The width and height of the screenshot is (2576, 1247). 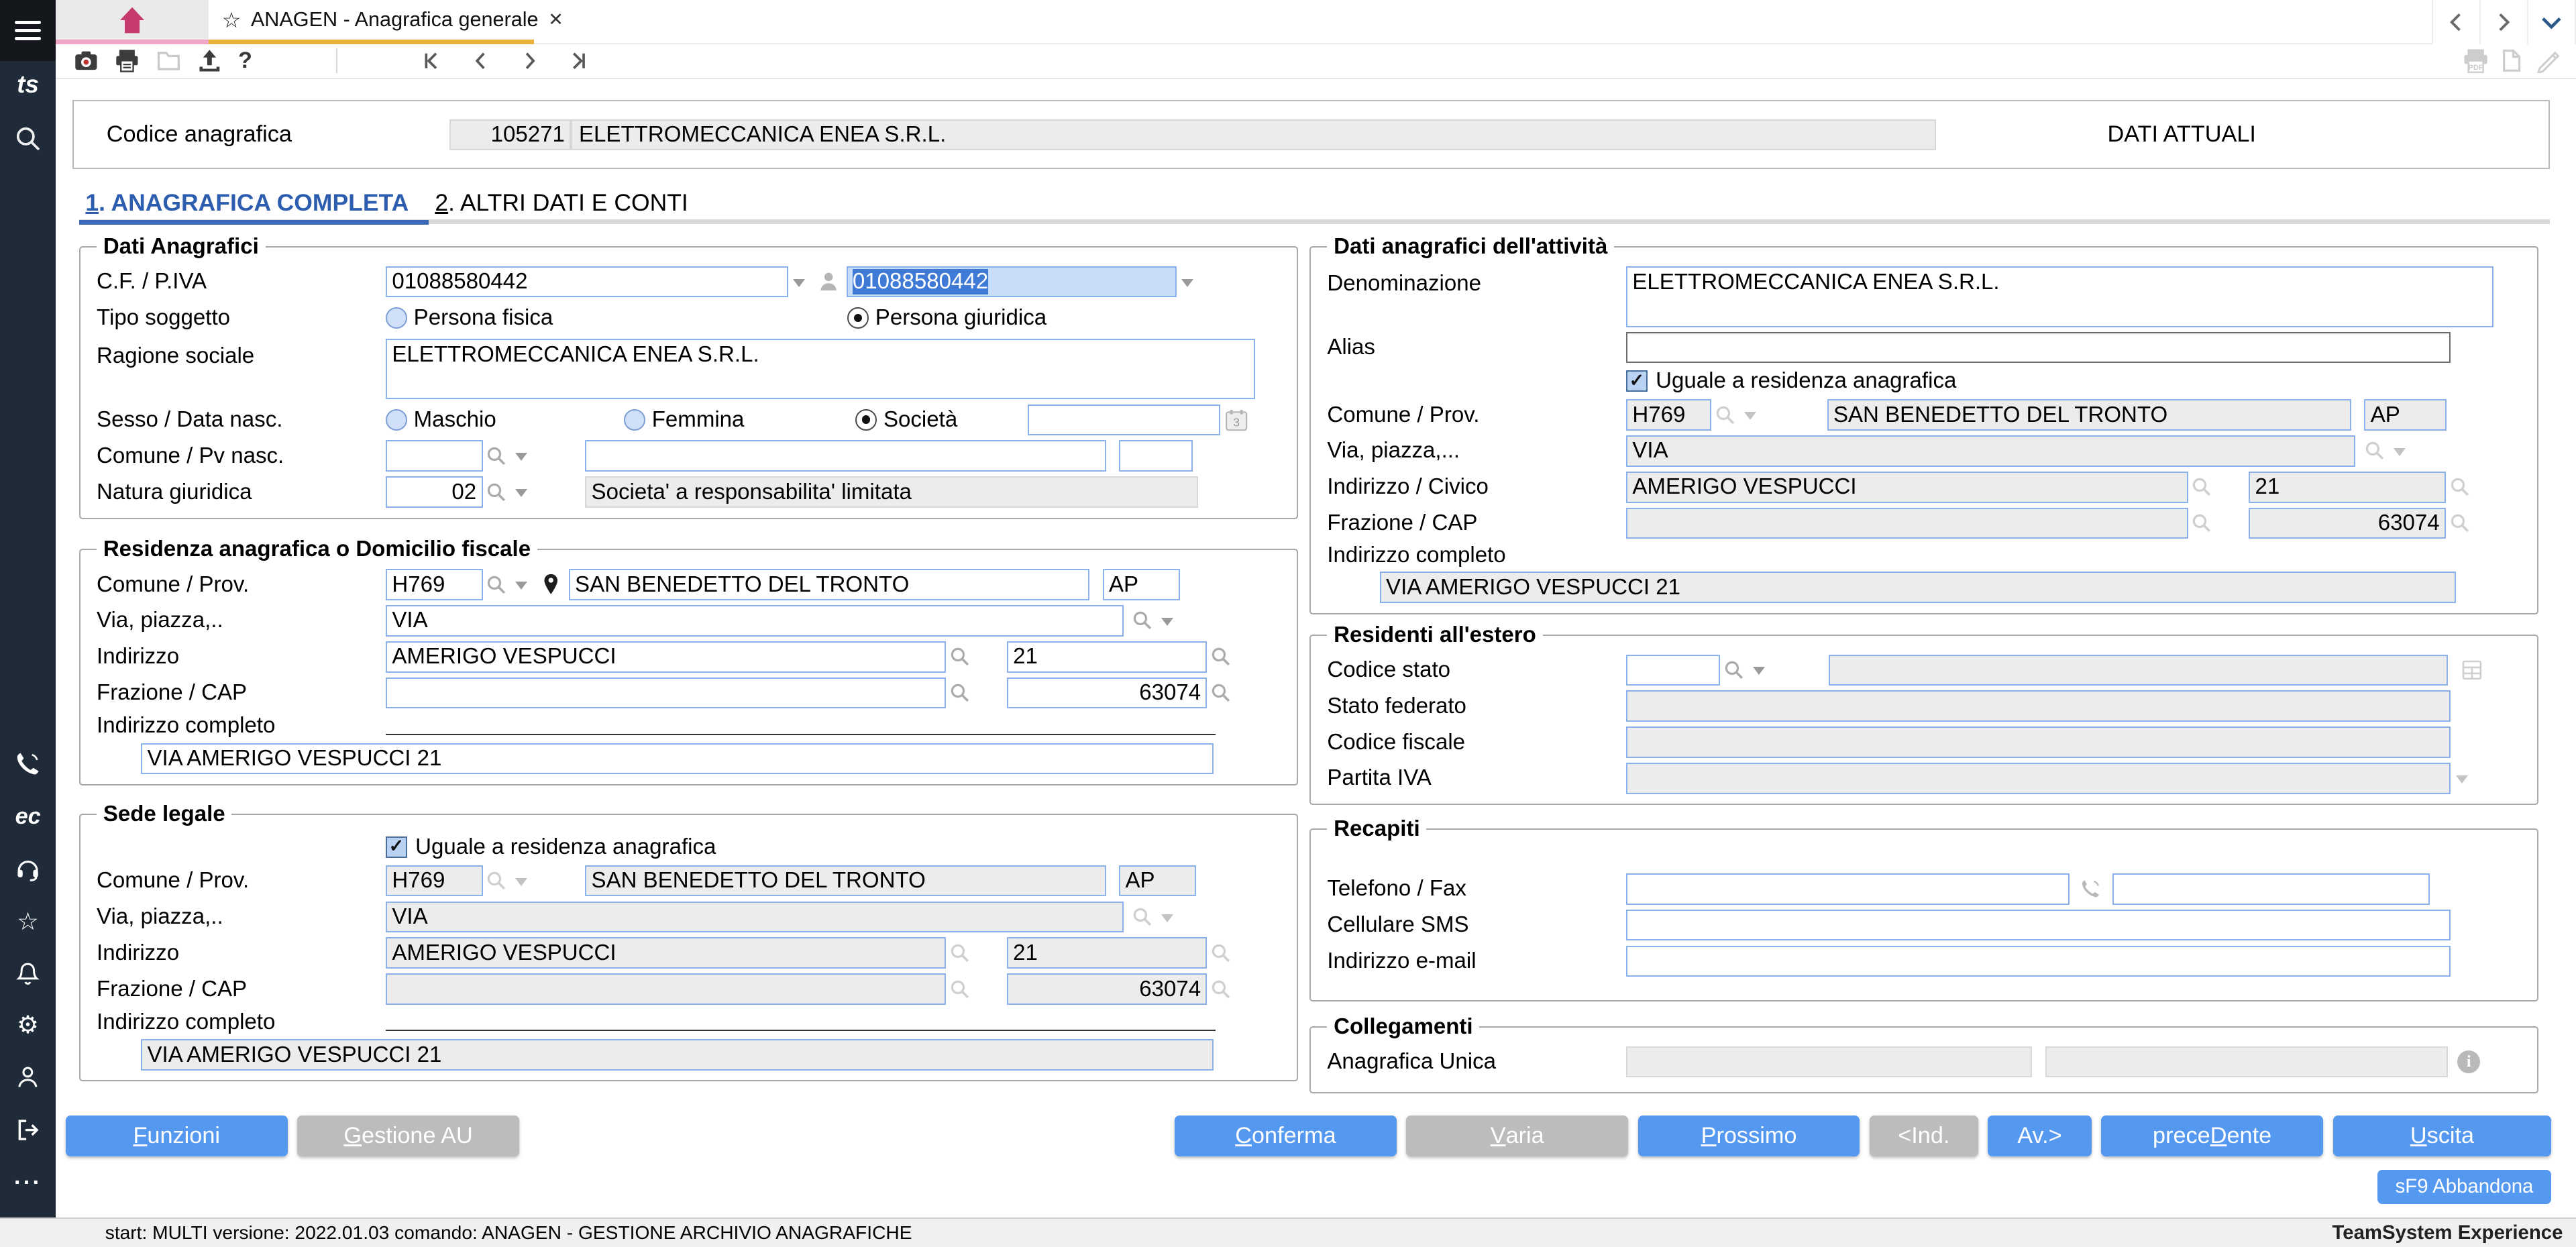 I want to click on ragione-sociale-header: ELETTROMECCANICA ENEA S.R.L., so click(x=1254, y=135).